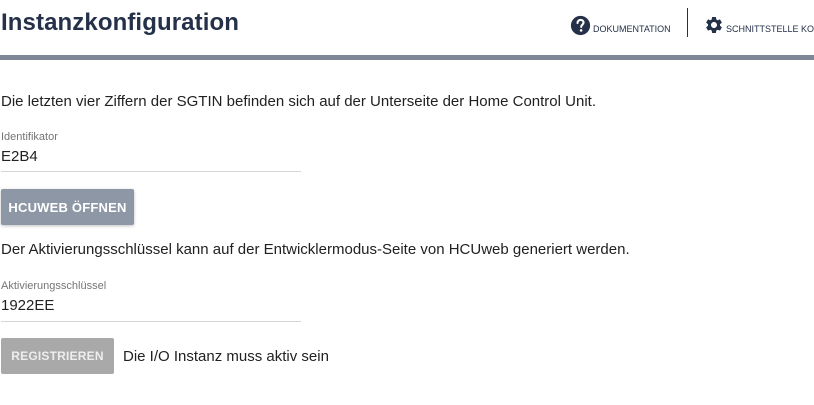 The image size is (814, 405). What do you see at coordinates (151, 321) in the screenshot?
I see `activation-key-underline` at bounding box center [151, 321].